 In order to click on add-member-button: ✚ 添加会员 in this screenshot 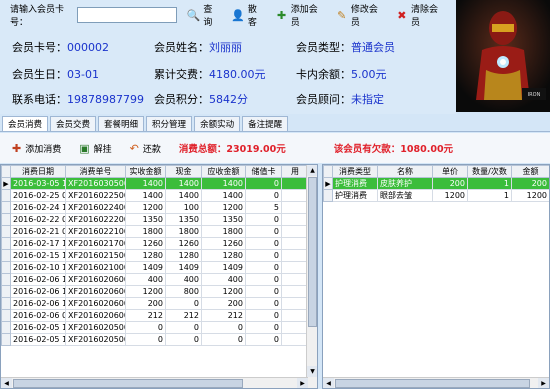, I will do `click(299, 15)`.